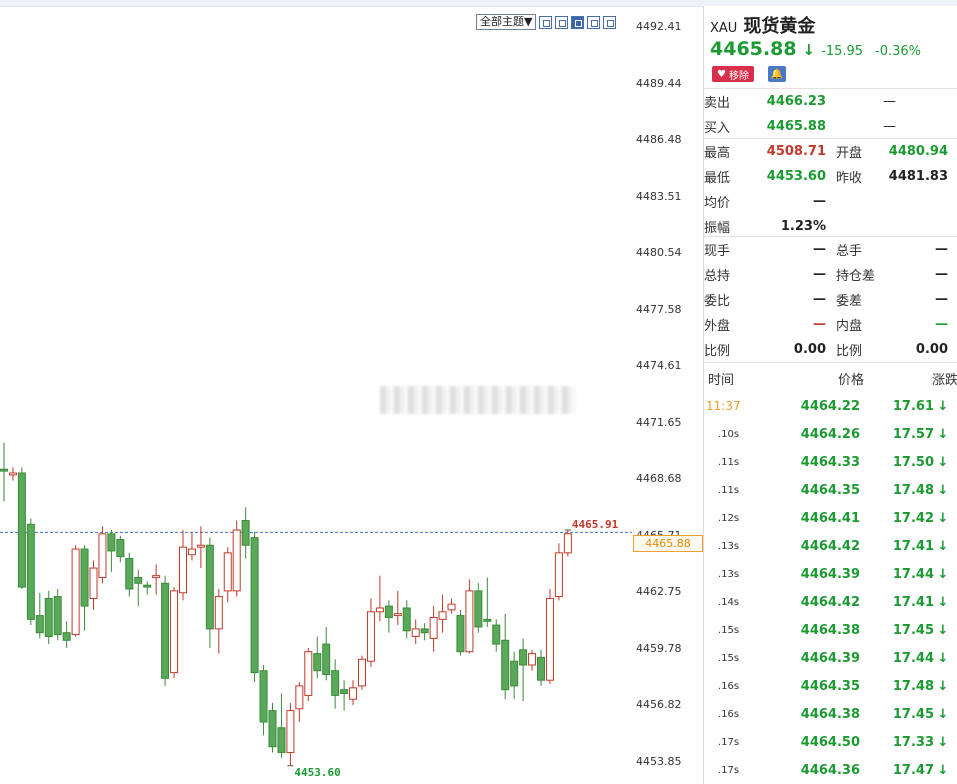 This screenshot has height=784, width=957. I want to click on price-line: 4465.88 ↓ -15.95 -0.36%, so click(815, 49).